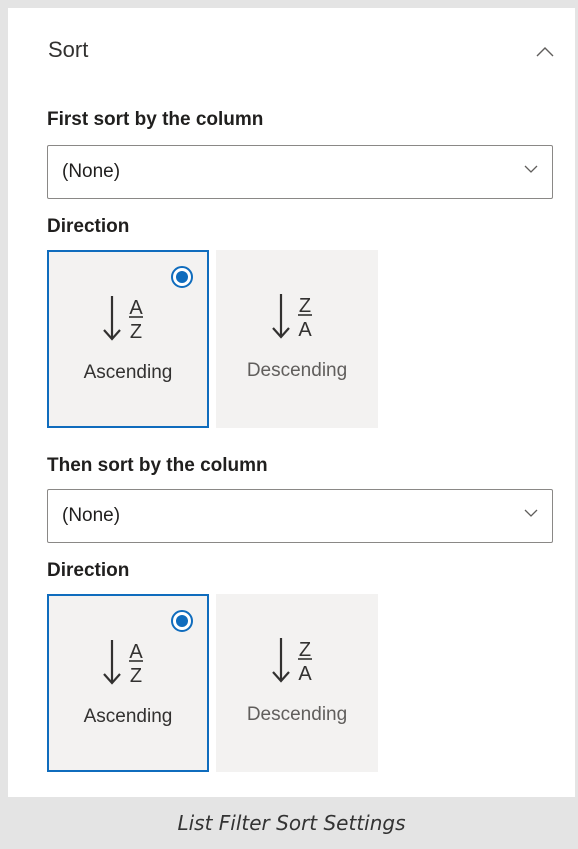 The height and width of the screenshot is (849, 578). Describe the element at coordinates (157, 465) in the screenshot. I see `then-sort-label: Then sort by the column` at that location.